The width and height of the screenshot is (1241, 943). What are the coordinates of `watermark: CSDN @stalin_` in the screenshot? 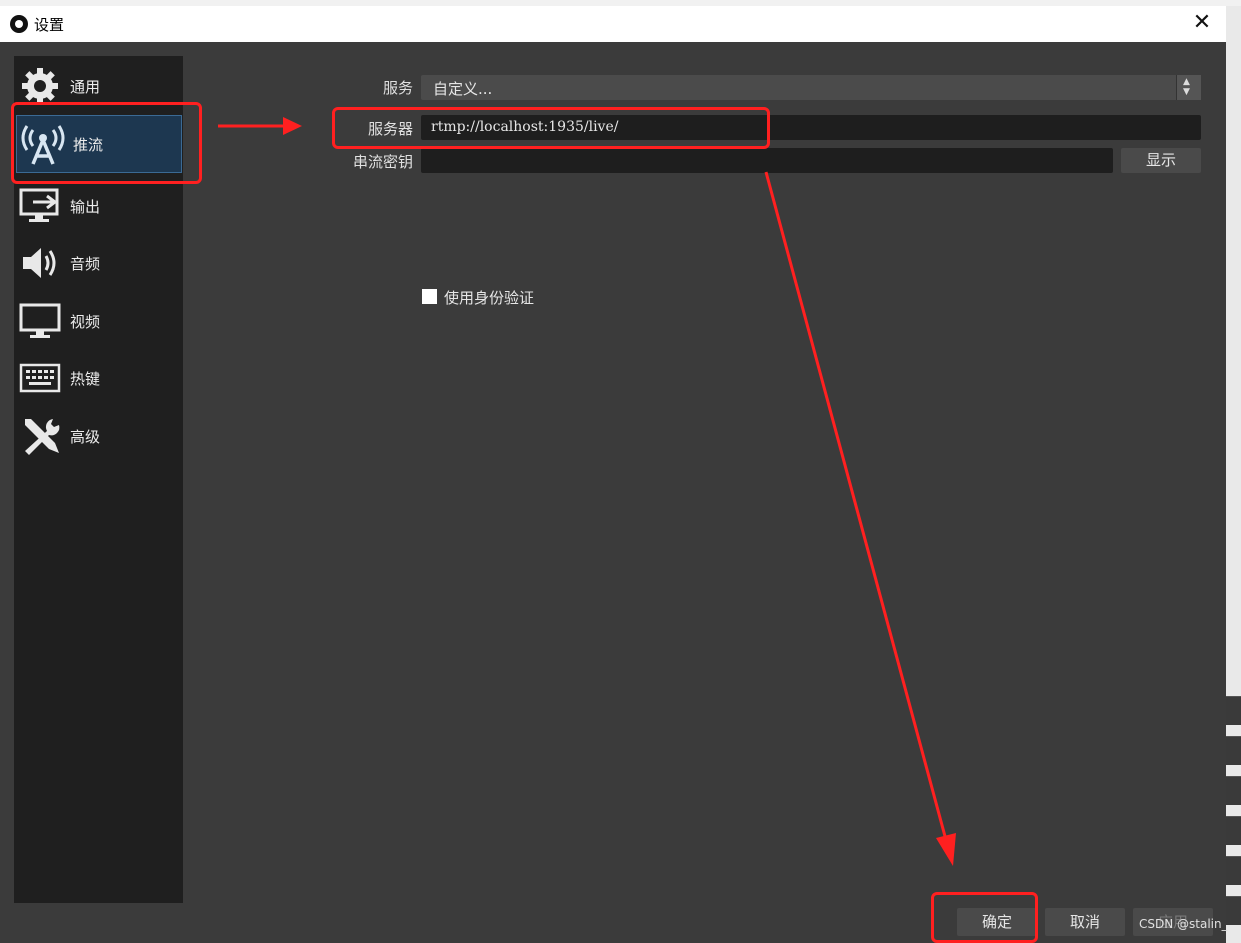 It's located at (1183, 924).